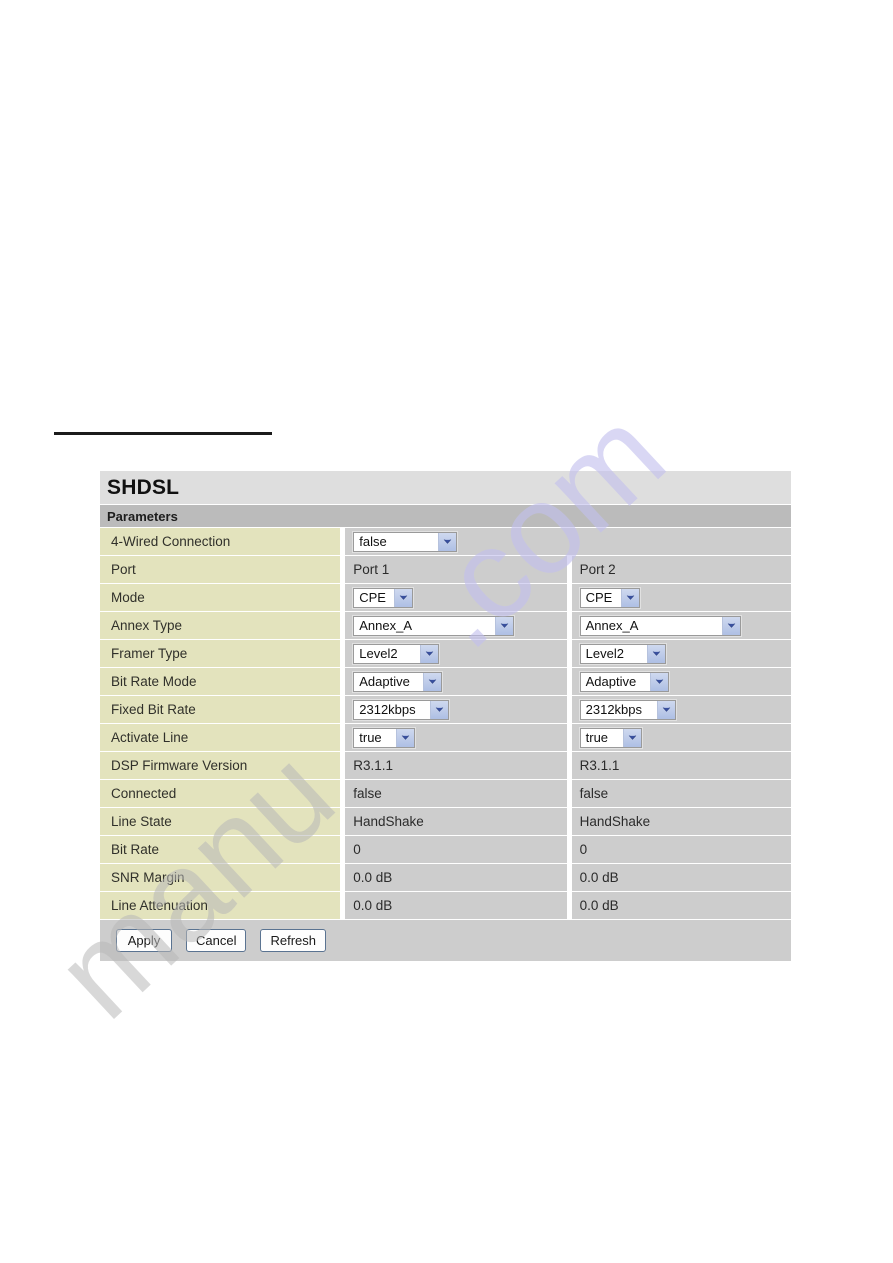 Image resolution: width=893 pixels, height=1263 pixels. I want to click on table-row: SNR Margin 0.0 dB 0.0 dB, so click(446, 877).